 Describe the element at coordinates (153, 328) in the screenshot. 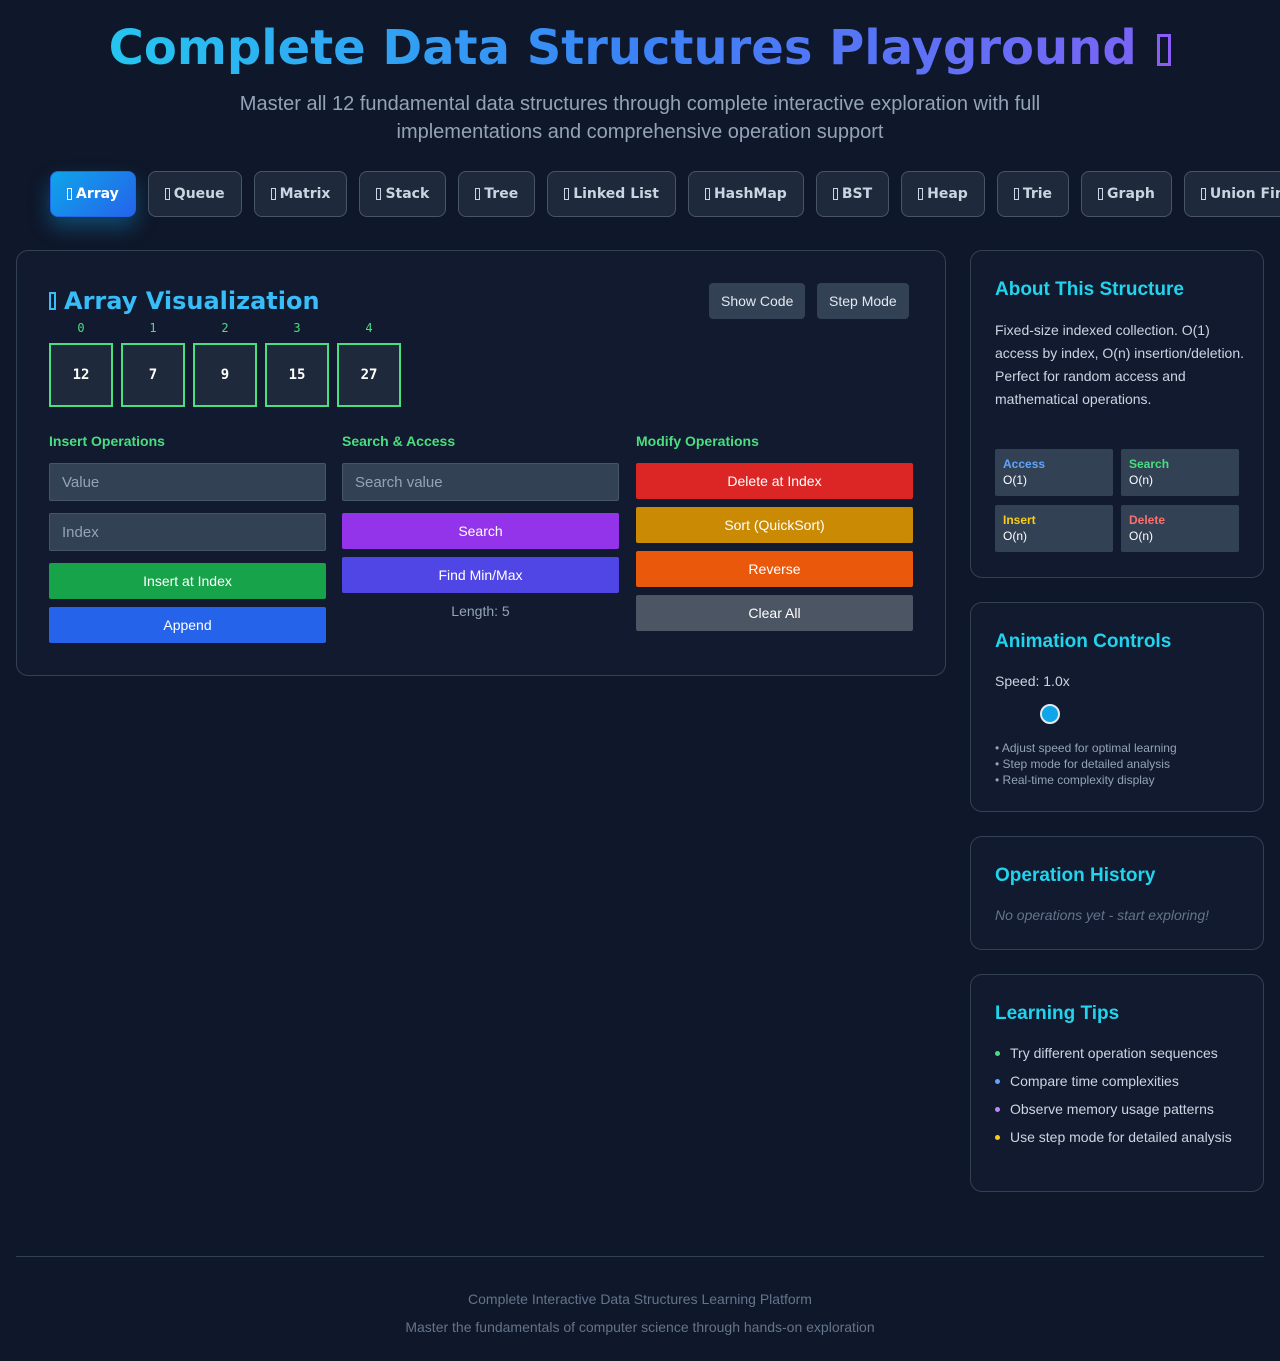

I see `cell-index: 1` at that location.